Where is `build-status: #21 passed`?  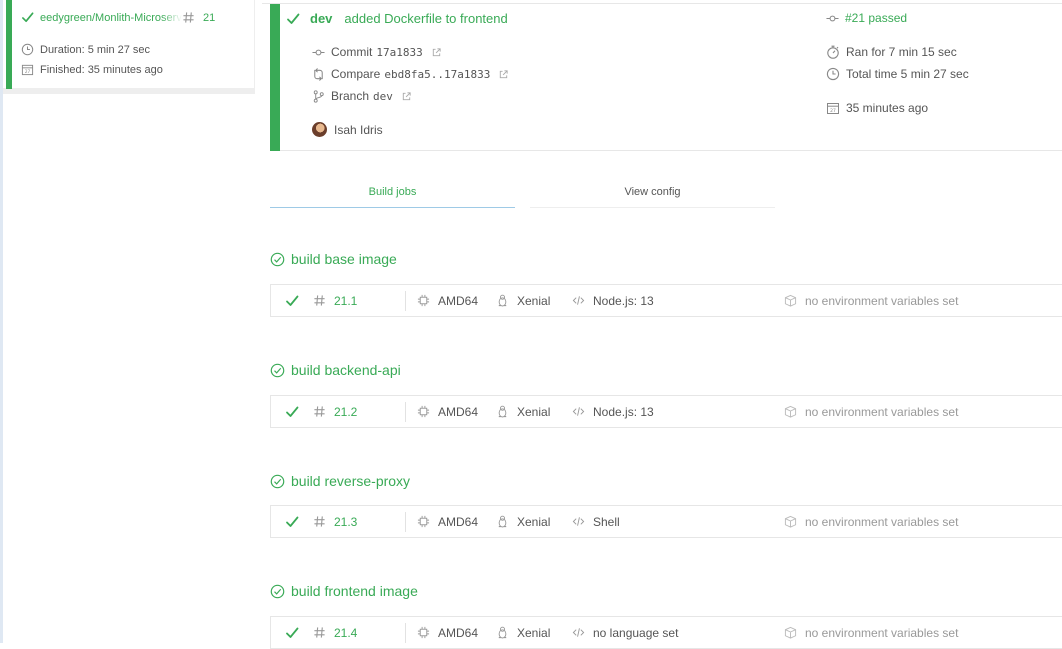 build-status: #21 passed is located at coordinates (866, 18).